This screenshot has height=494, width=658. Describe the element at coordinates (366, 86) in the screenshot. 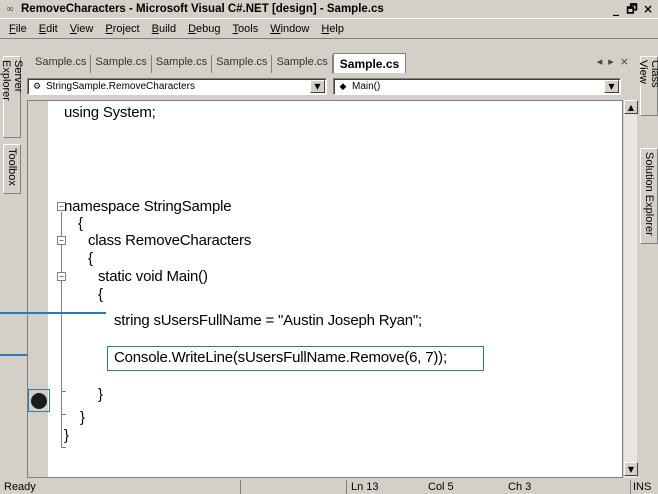

I see `member-selector-value: Main()` at that location.